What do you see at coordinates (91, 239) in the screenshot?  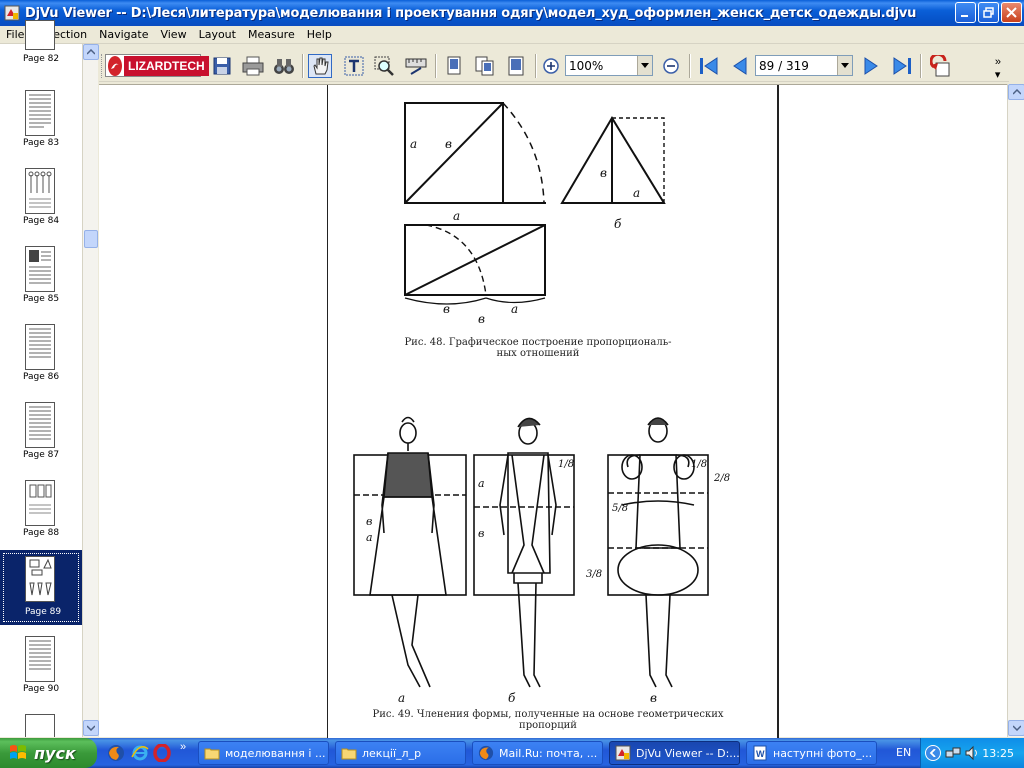 I see `scrollbar-thumb` at bounding box center [91, 239].